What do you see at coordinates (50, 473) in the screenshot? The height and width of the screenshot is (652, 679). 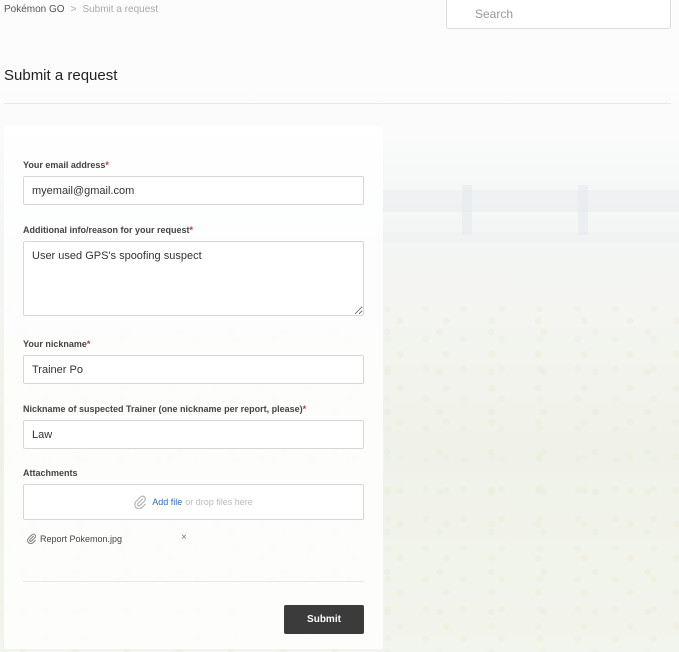 I see `attachments-label: Attachments` at bounding box center [50, 473].